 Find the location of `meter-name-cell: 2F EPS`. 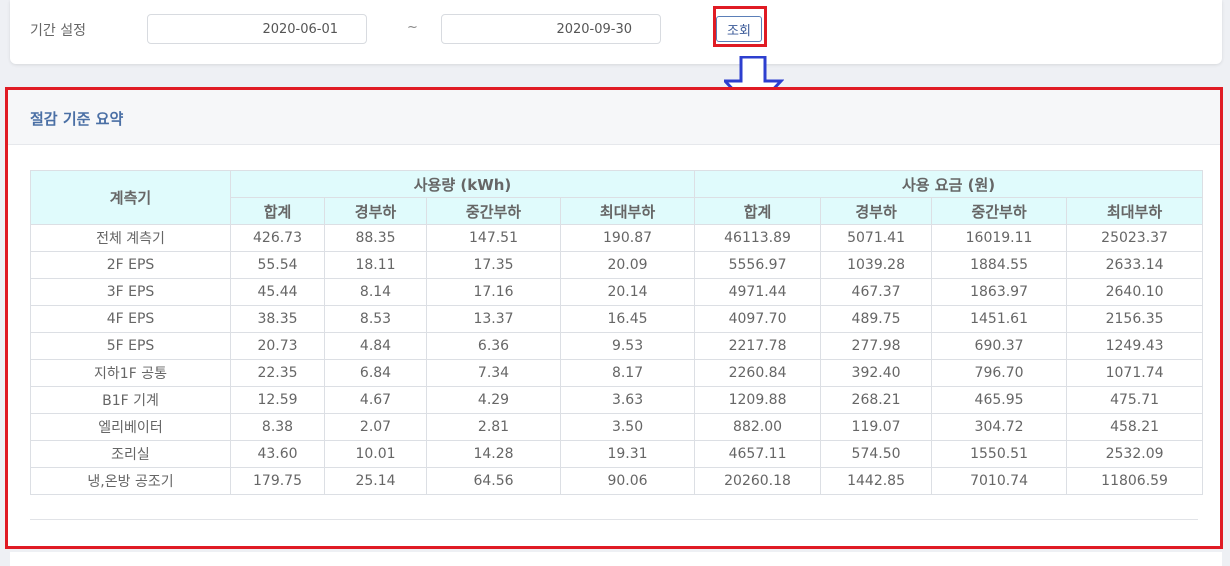

meter-name-cell: 2F EPS is located at coordinates (130, 265).